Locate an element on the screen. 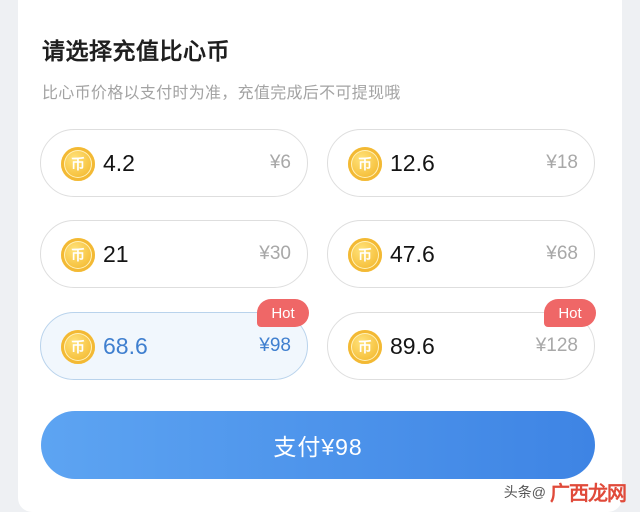 The width and height of the screenshot is (640, 512). option-price: ¥98 is located at coordinates (275, 345).